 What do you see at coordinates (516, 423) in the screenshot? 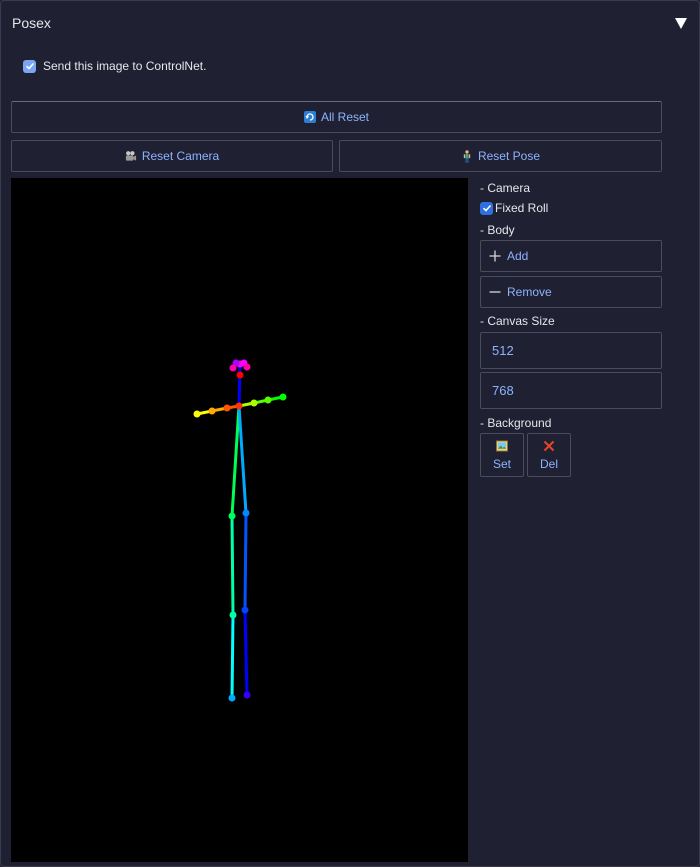
I see `background-section-label: - Background` at bounding box center [516, 423].